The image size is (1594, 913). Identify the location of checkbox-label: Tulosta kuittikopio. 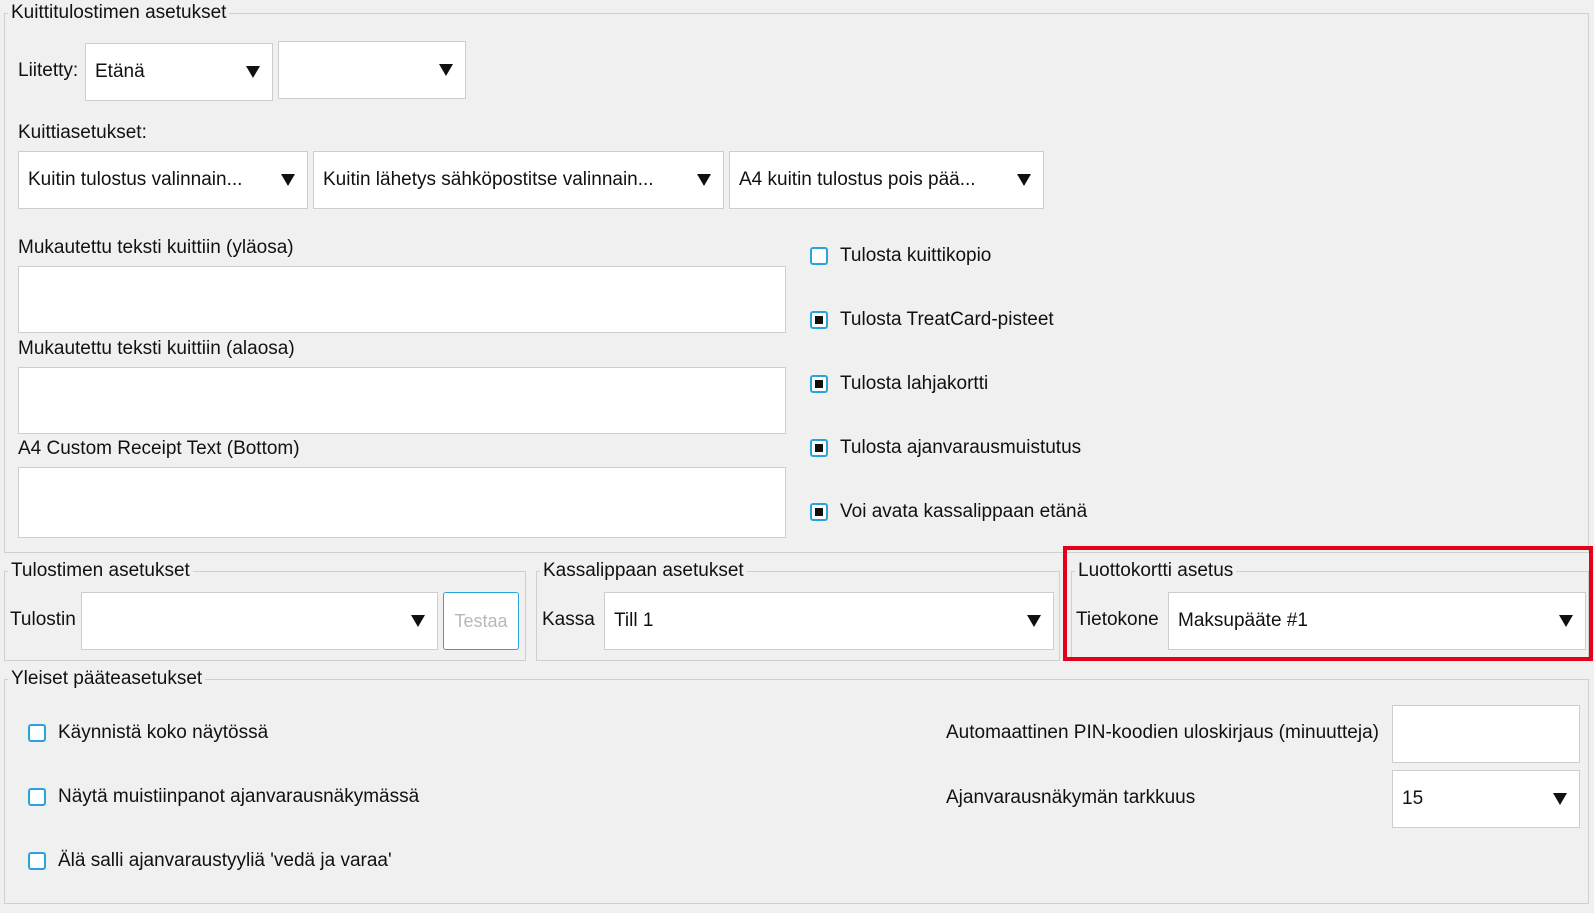
(916, 255).